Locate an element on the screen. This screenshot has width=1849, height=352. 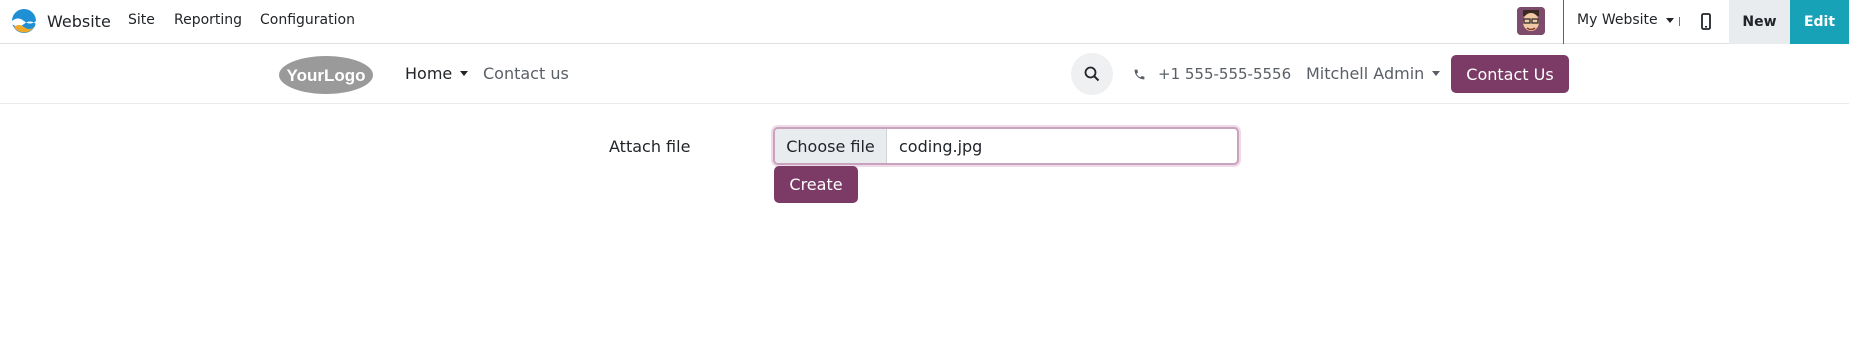
company-logo: YourLogo is located at coordinates (326, 75).